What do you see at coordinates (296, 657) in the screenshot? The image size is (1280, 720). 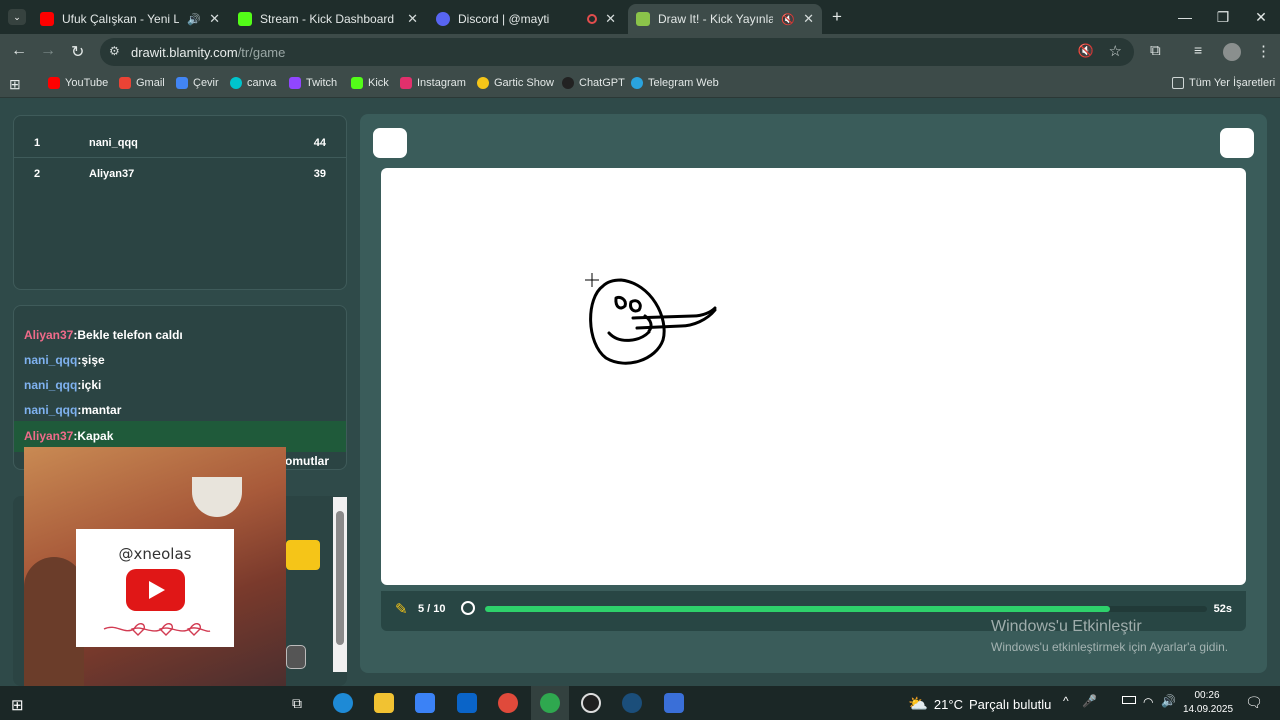 I see `emoji-button` at bounding box center [296, 657].